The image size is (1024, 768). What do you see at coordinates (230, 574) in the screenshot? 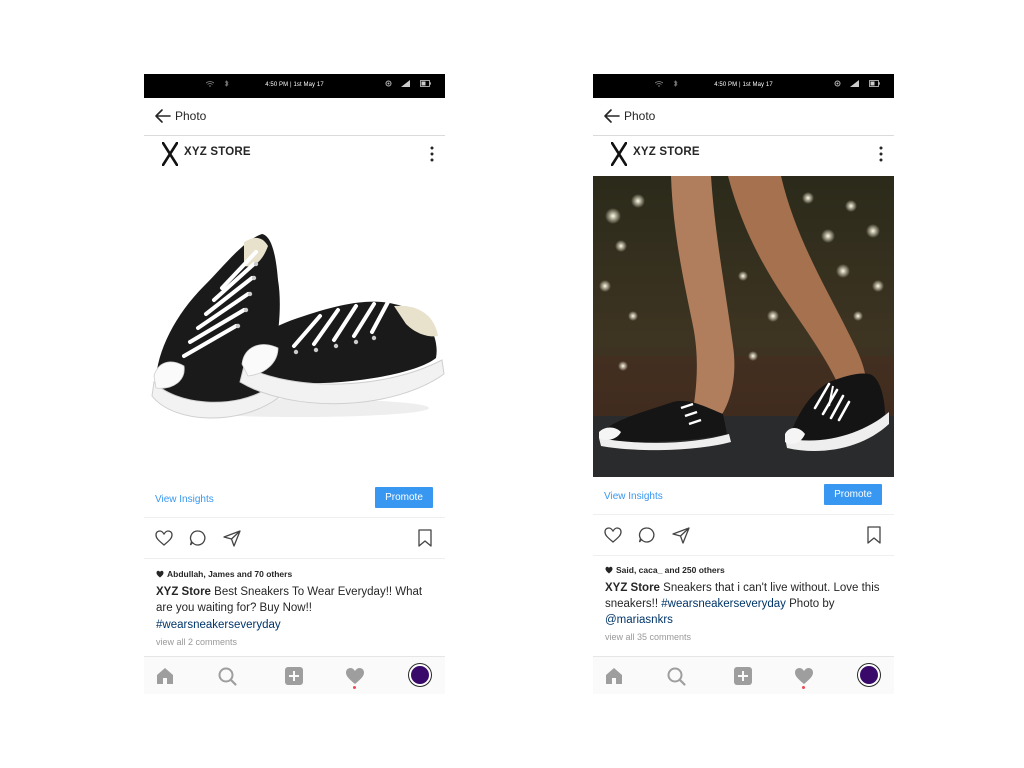
I see `likes-text: Abdullah, James and 70 others` at bounding box center [230, 574].